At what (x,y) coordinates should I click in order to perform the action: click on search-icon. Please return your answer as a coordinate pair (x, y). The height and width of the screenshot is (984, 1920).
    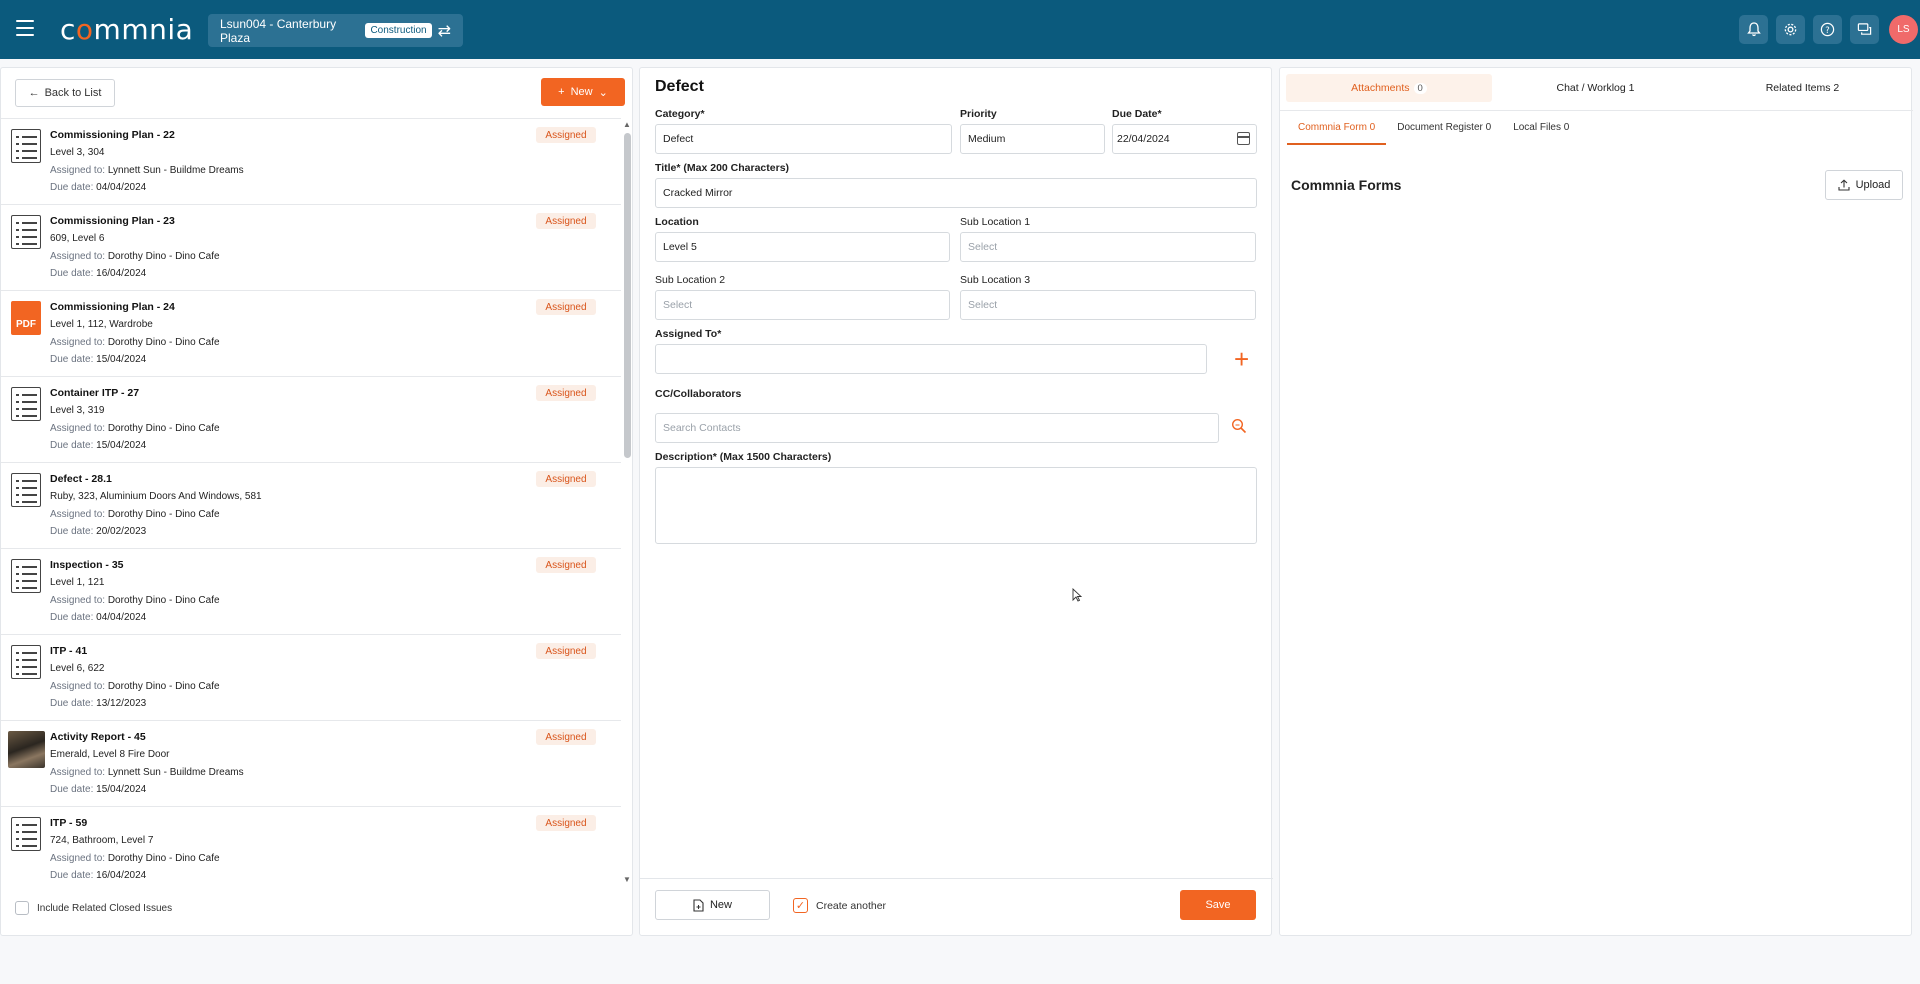
    Looking at the image, I should click on (1239, 426).